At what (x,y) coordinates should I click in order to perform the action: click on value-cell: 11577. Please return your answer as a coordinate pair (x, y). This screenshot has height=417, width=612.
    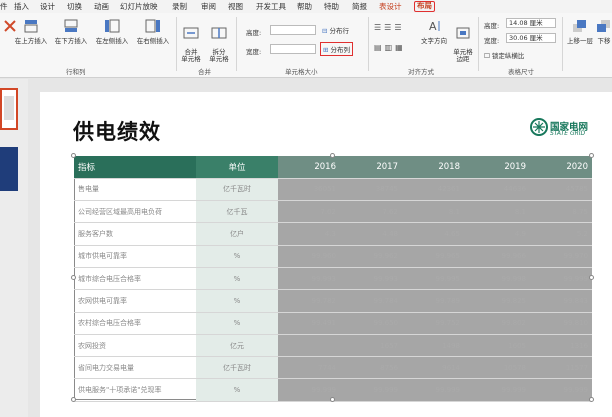
    Looking at the image, I should click on (561, 368).